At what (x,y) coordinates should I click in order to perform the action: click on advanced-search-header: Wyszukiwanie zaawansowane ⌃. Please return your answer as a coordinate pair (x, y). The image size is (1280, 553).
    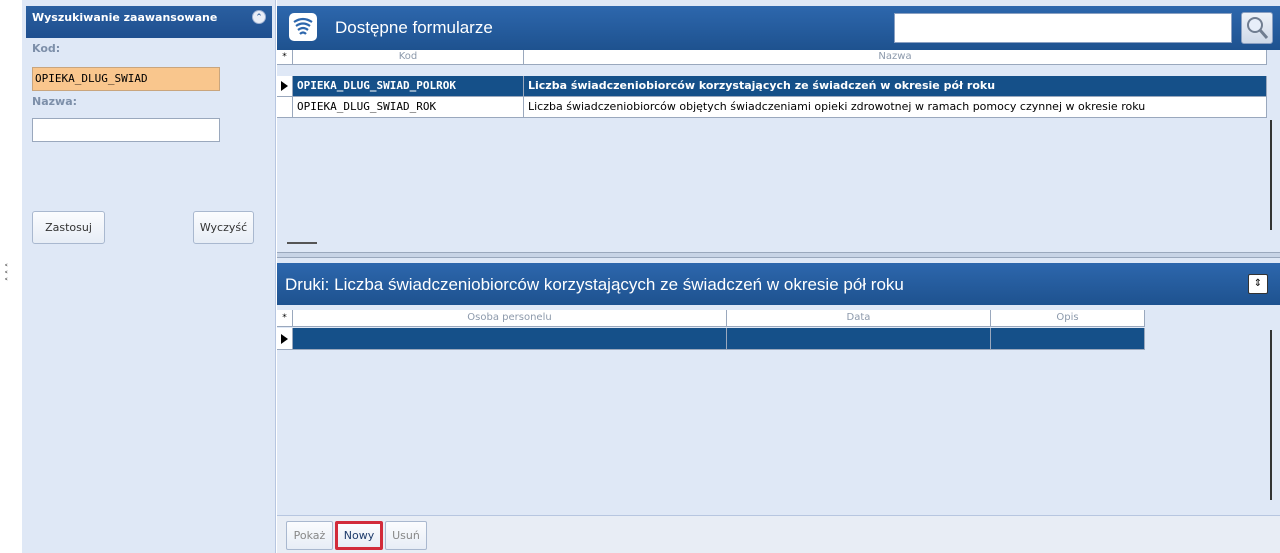
    Looking at the image, I should click on (149, 22).